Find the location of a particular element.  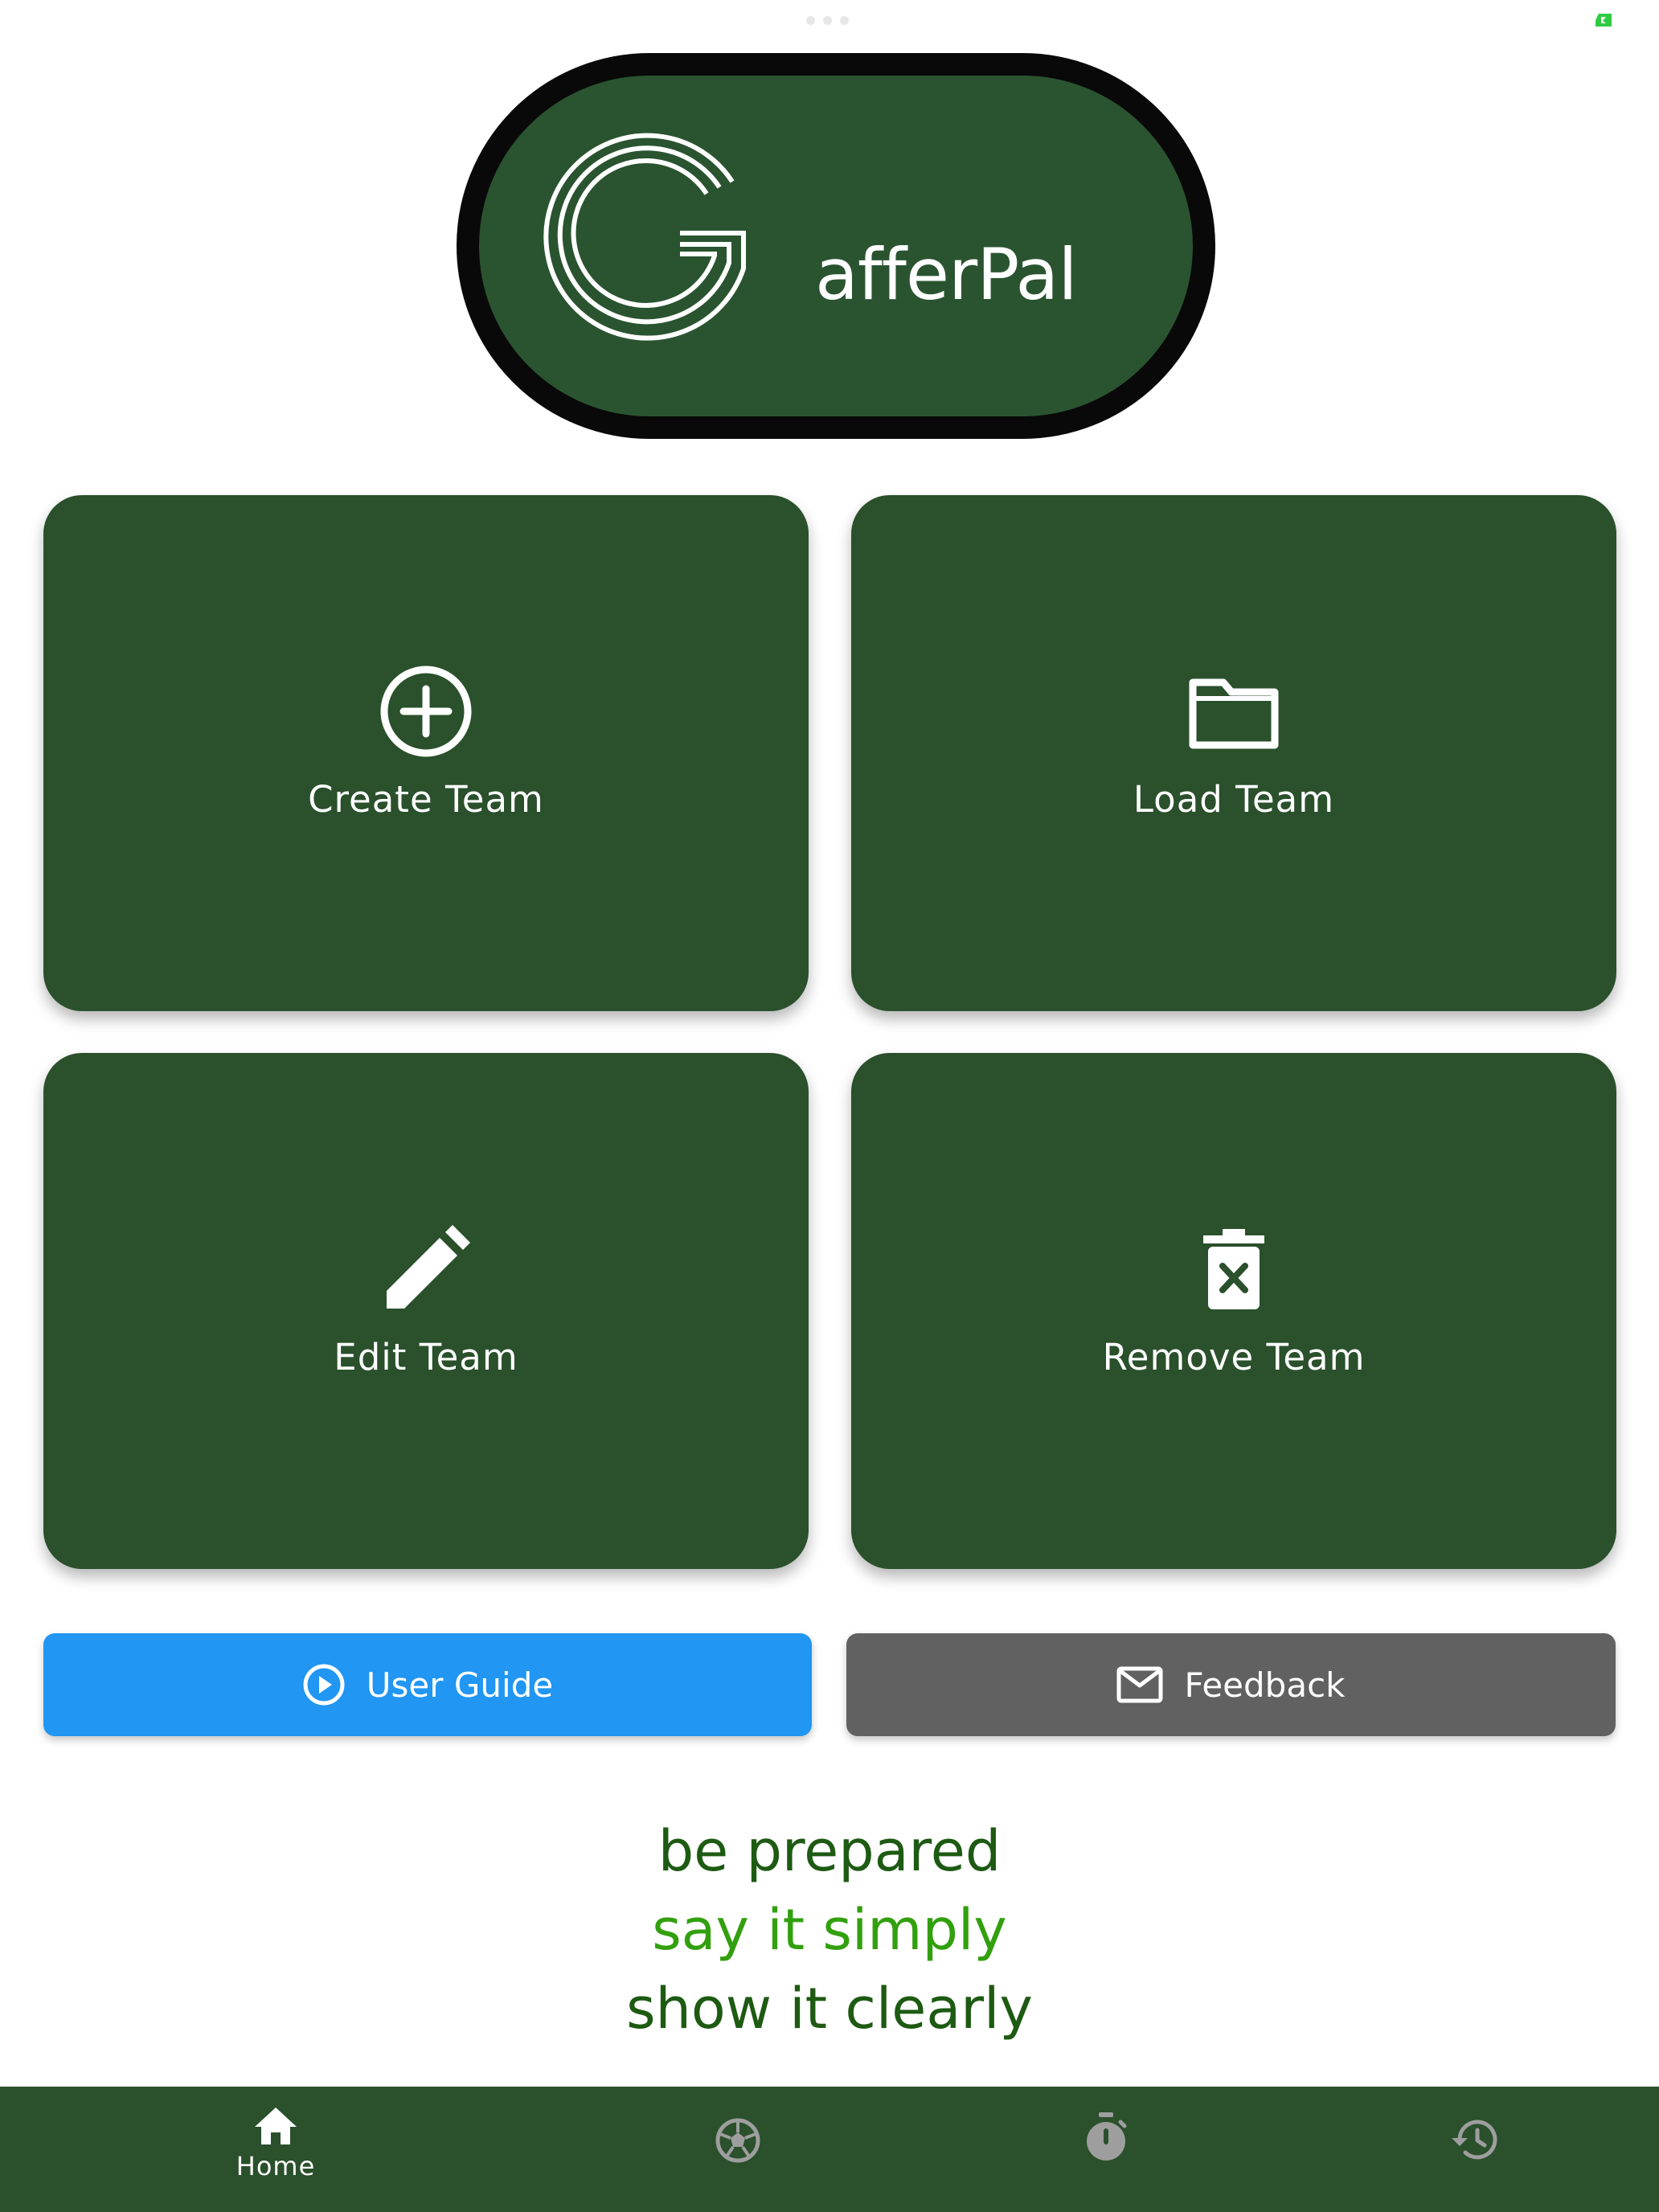

user-guide-label: User Guide is located at coordinates (460, 1685).